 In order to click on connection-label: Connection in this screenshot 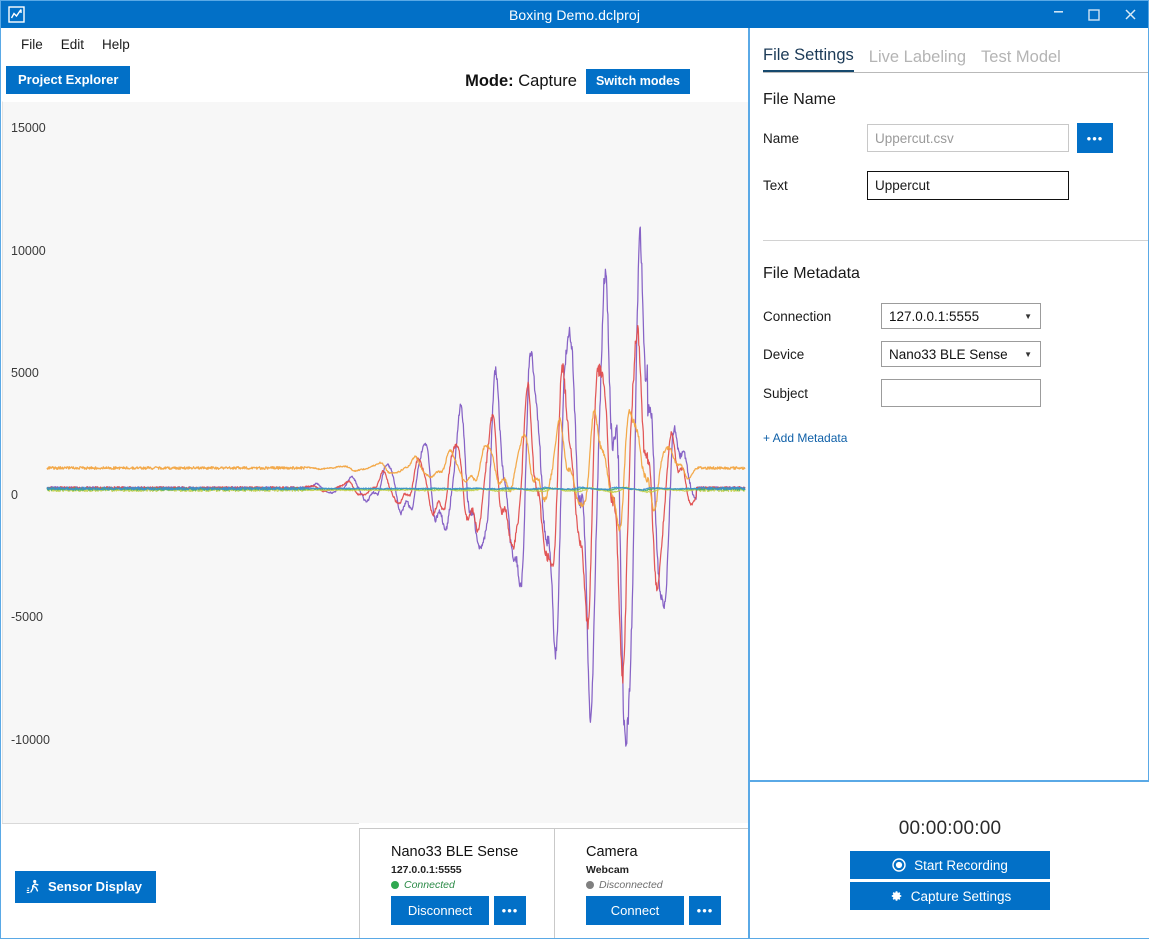, I will do `click(797, 316)`.